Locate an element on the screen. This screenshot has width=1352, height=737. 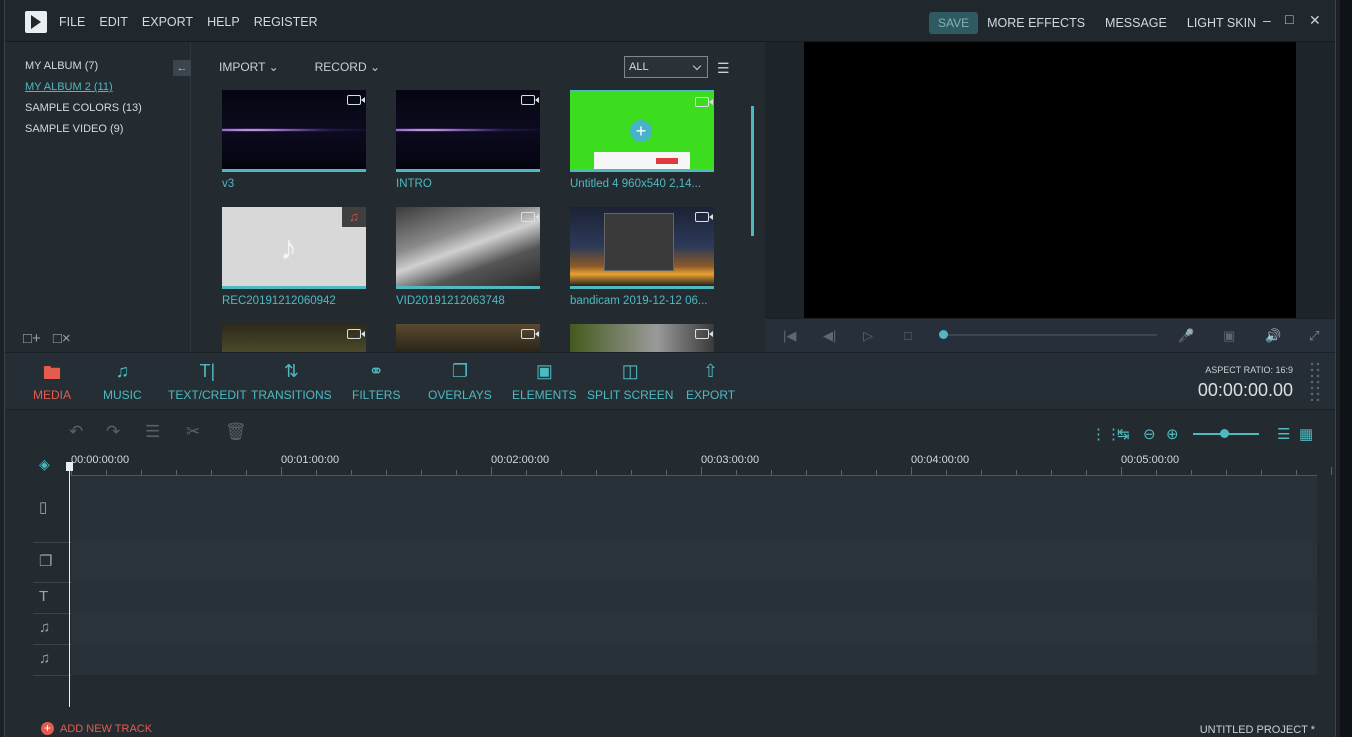
snap-magnet-icon: ◈ is located at coordinates (44, 464).